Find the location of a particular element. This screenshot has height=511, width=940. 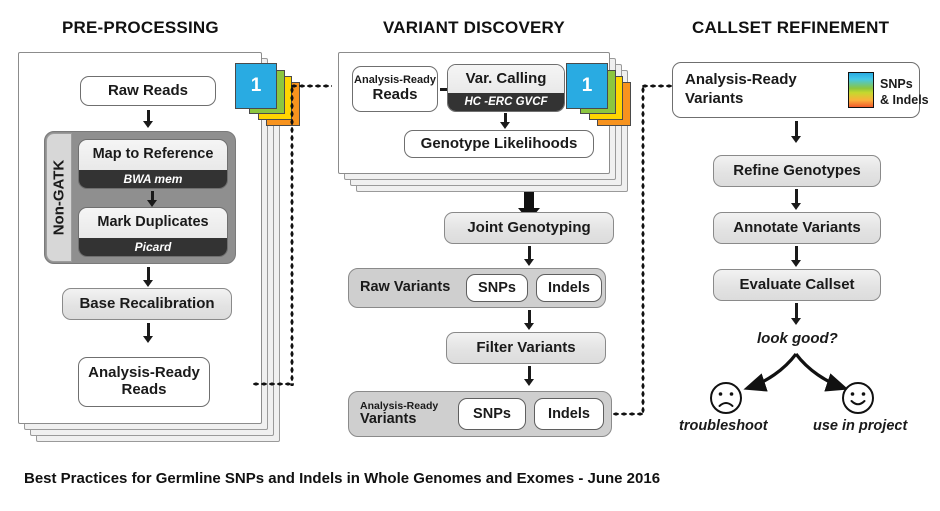

arrow-markdup-to-bqsr is located at coordinates (148, 277).